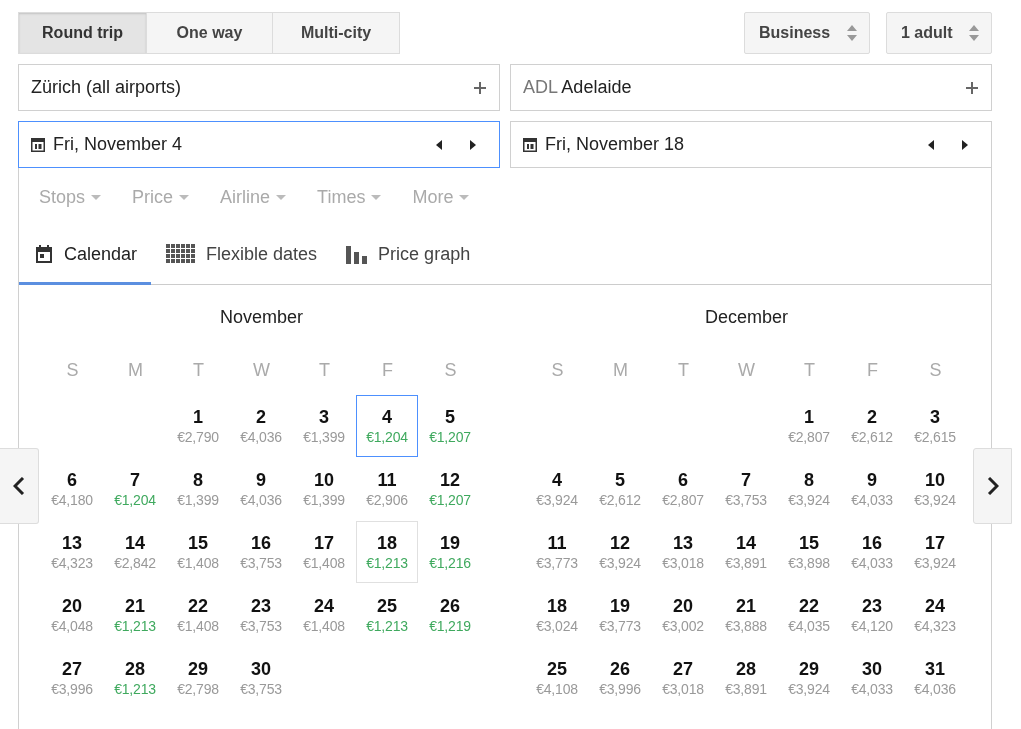  I want to click on calendar-day: 17 €3,924, so click(935, 552).